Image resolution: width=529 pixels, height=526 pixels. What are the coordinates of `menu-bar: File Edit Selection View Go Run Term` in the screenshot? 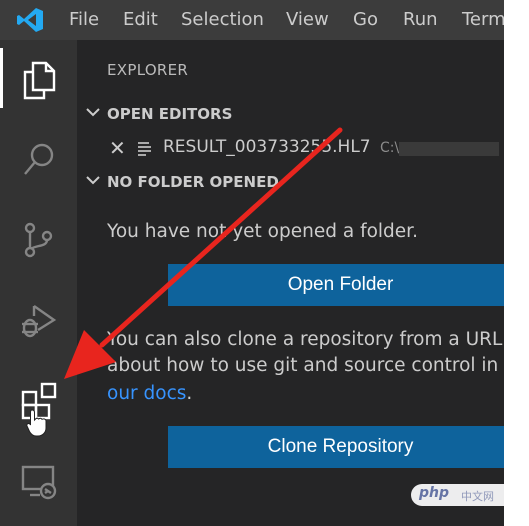 It's located at (252, 20).